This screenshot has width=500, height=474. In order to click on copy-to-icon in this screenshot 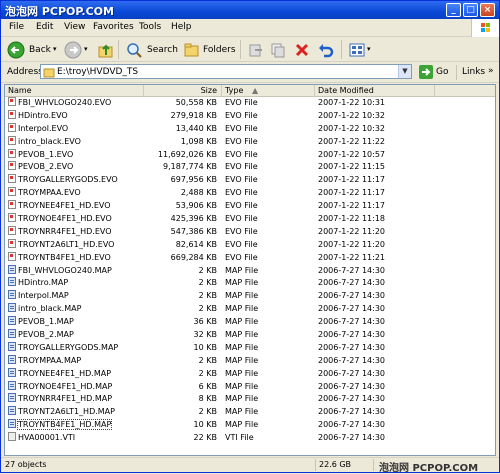, I will do `click(278, 50)`.